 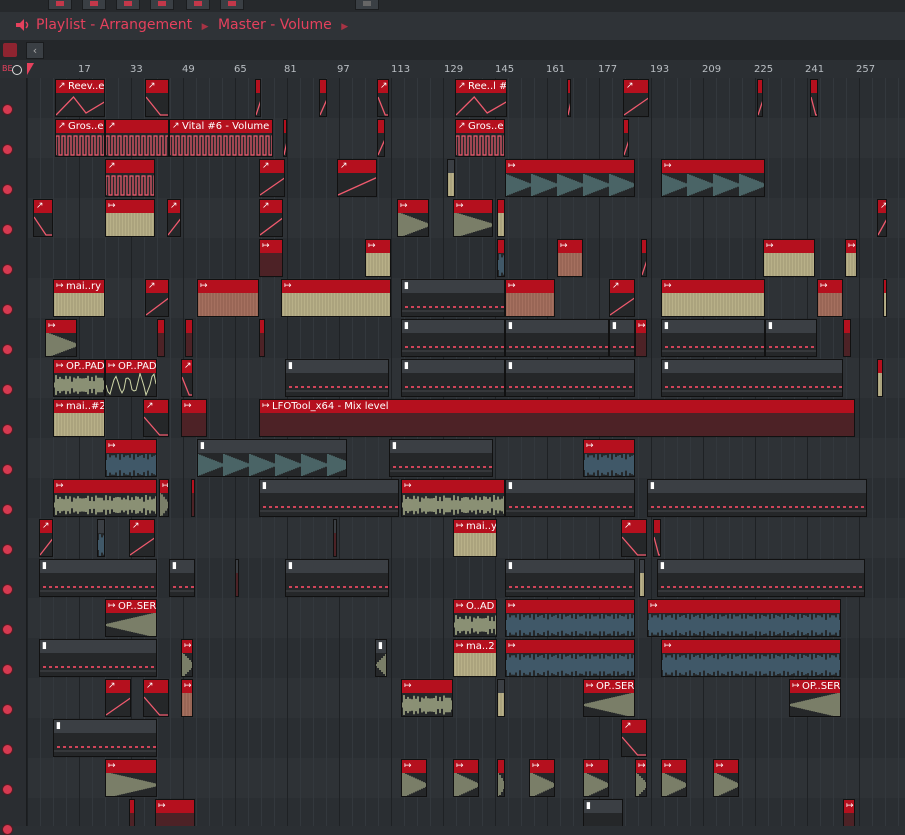 What do you see at coordinates (79, 298) in the screenshot?
I see `clip-mairy: ↦ mai..ry` at bounding box center [79, 298].